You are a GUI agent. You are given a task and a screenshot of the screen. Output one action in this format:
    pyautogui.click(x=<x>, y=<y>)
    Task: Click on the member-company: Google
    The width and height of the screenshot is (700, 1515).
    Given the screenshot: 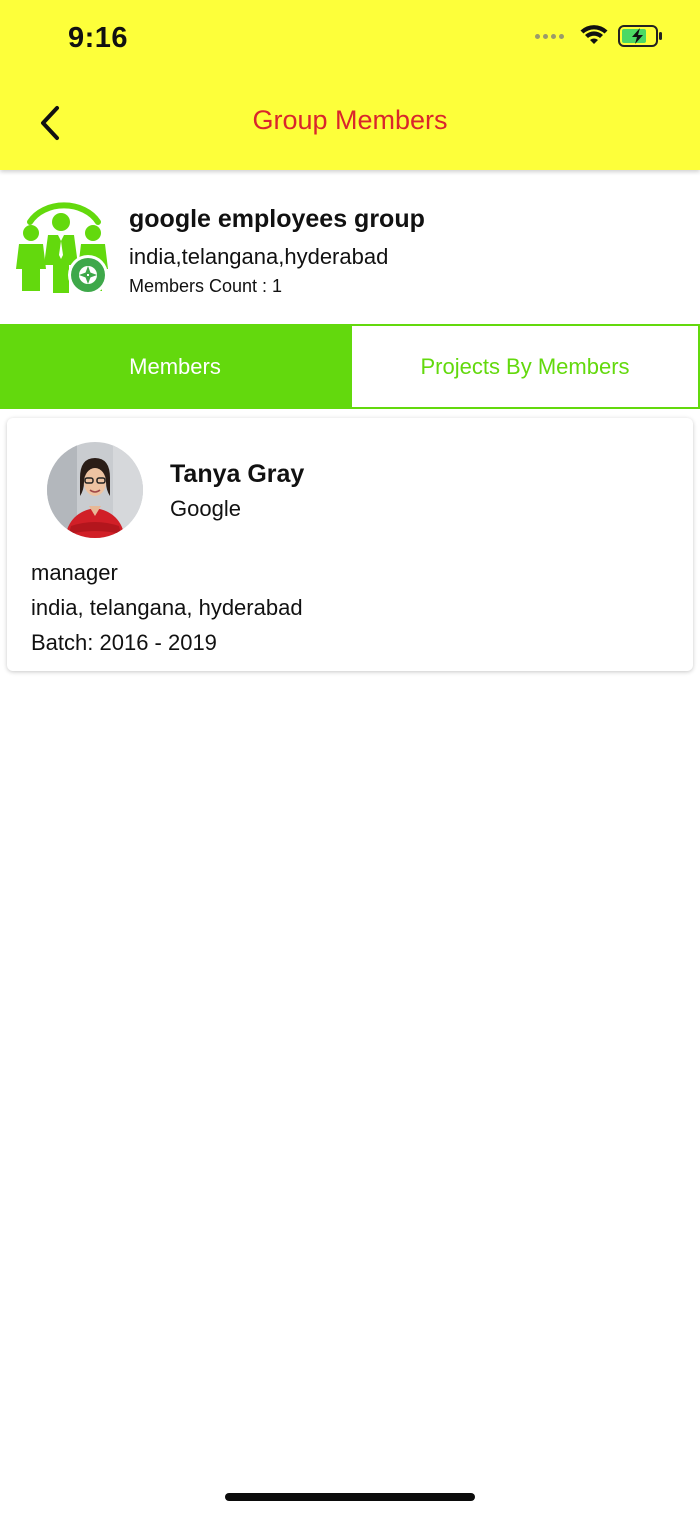 What is the action you would take?
    pyautogui.click(x=205, y=508)
    